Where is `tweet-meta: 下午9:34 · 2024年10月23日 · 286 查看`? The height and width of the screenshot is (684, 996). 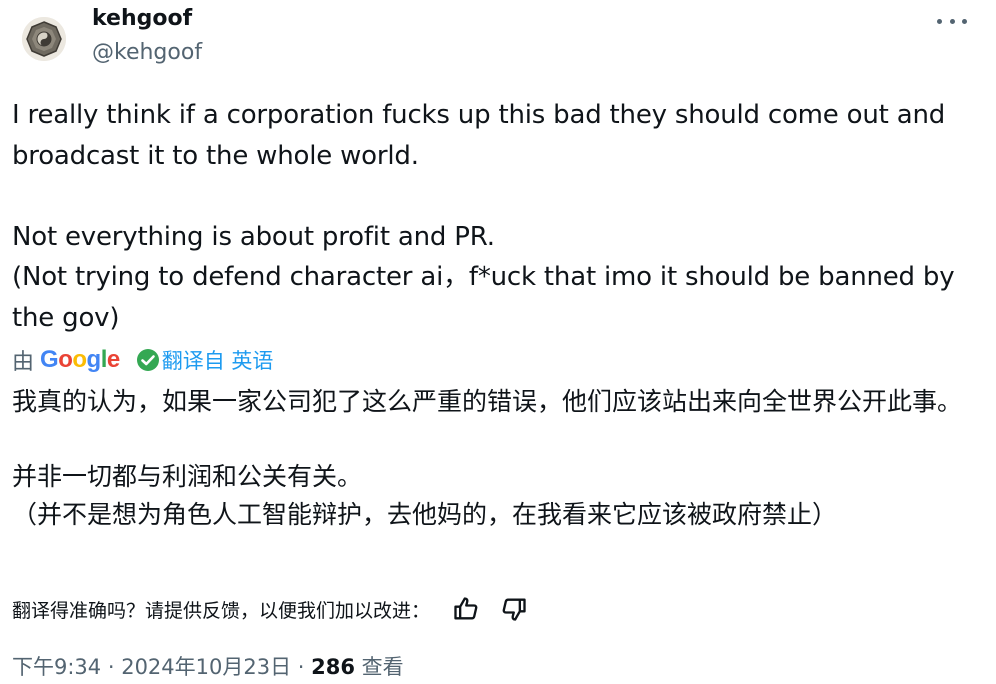
tweet-meta: 下午9:34 · 2024年10月23日 · 286 查看 is located at coordinates (208, 667).